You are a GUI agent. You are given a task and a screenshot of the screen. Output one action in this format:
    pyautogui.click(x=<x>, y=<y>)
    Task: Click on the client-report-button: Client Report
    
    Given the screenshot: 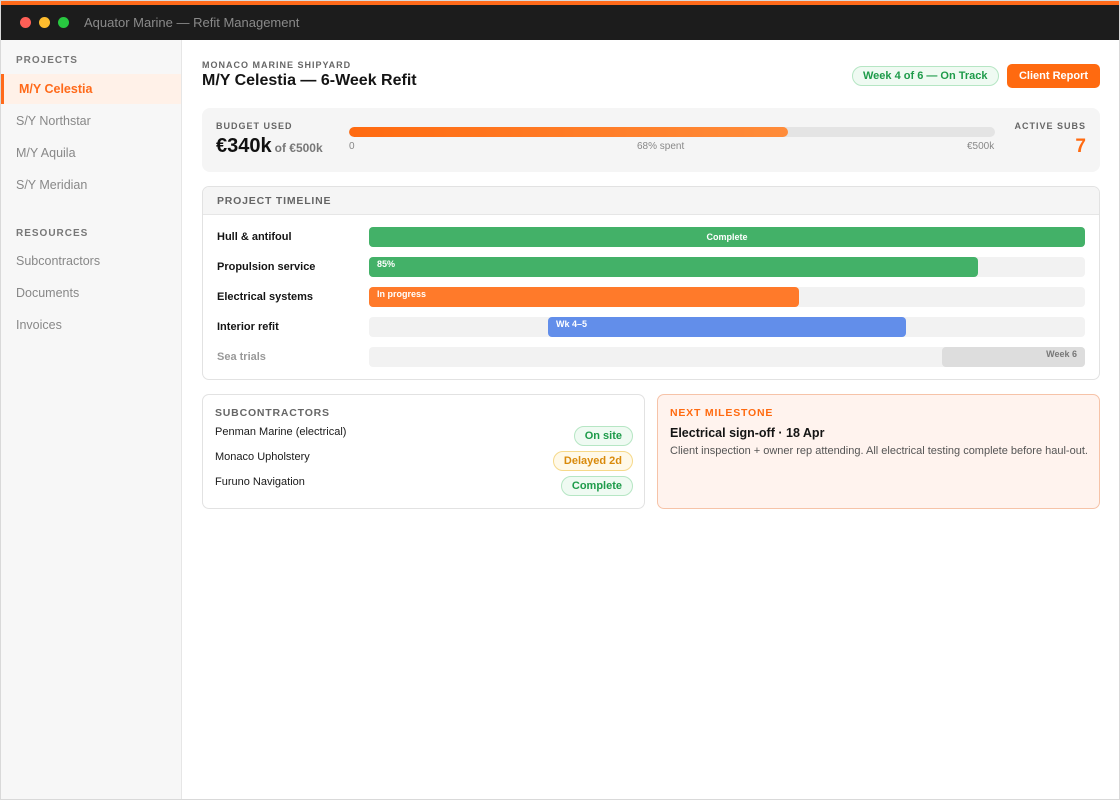 What is the action you would take?
    pyautogui.click(x=1053, y=76)
    